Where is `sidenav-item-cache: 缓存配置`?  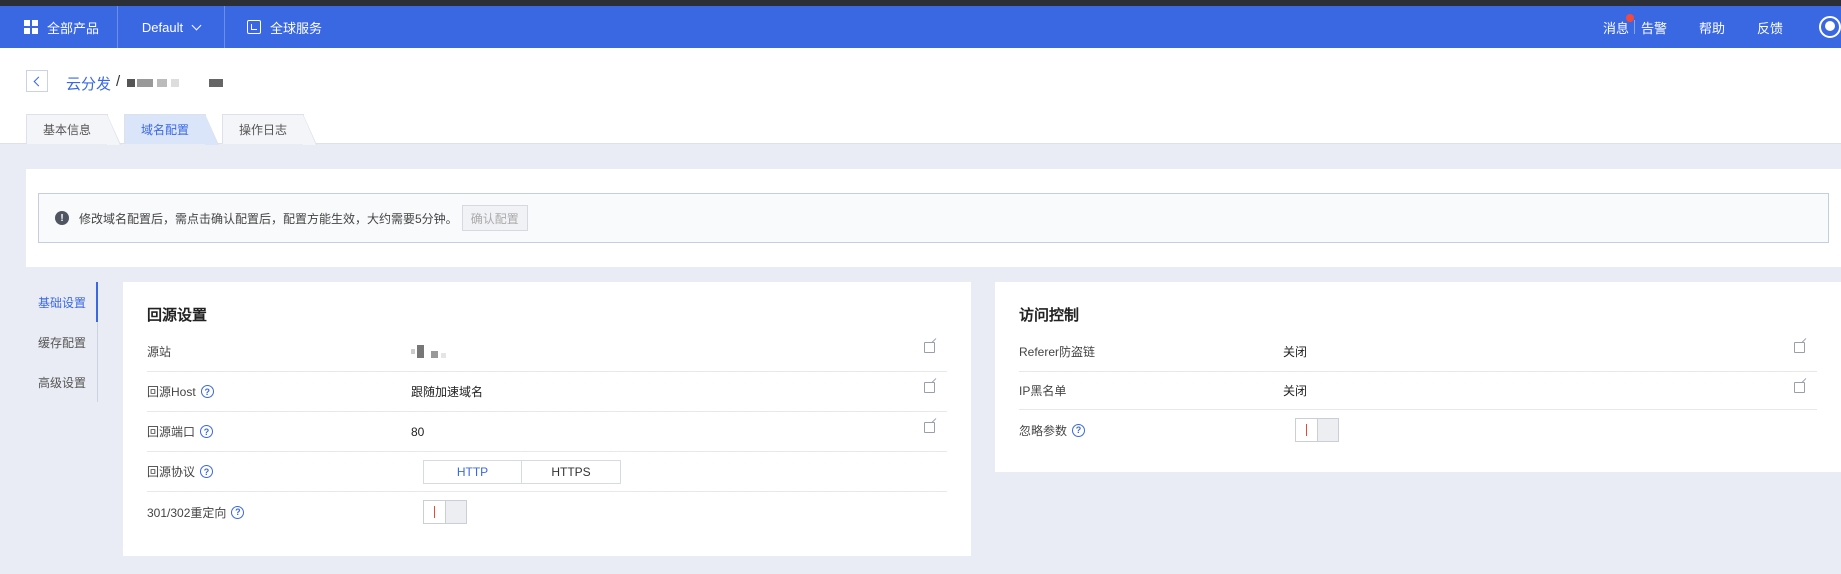 sidenav-item-cache: 缓存配置 is located at coordinates (62, 342).